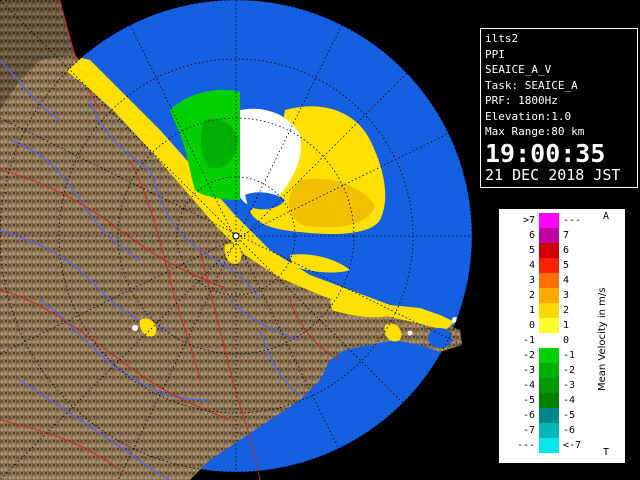 Image resolution: width=640 pixels, height=480 pixels. What do you see at coordinates (566, 235) in the screenshot?
I see `legend-row-upper-label: 7` at bounding box center [566, 235].